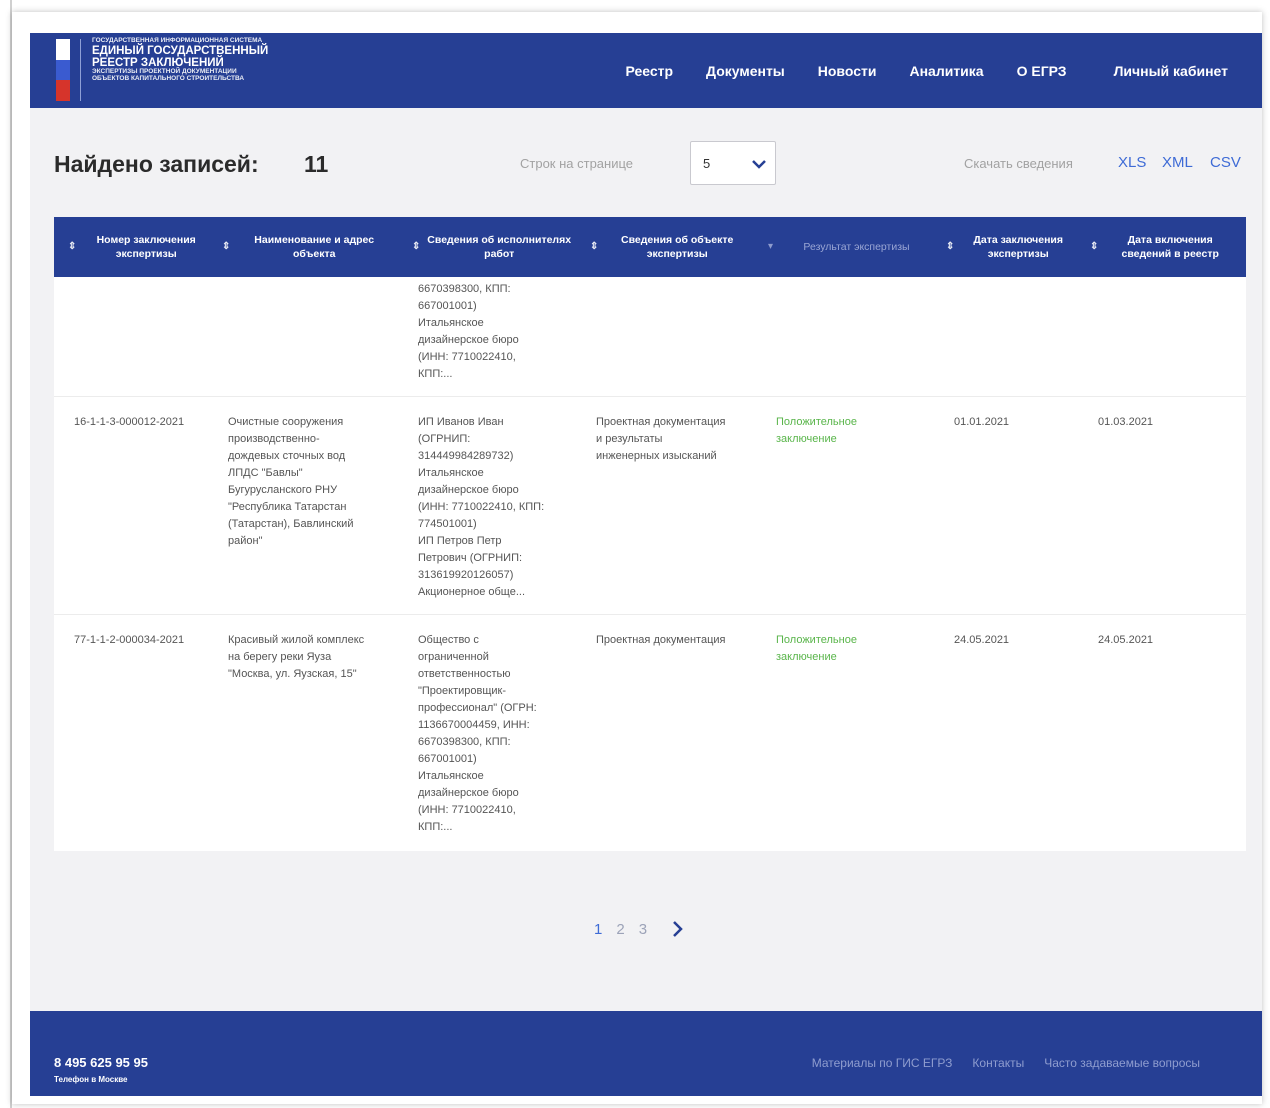 This screenshot has height=1108, width=1270. What do you see at coordinates (946, 71) in the screenshot?
I see `nav-analytics: Аналитика` at bounding box center [946, 71].